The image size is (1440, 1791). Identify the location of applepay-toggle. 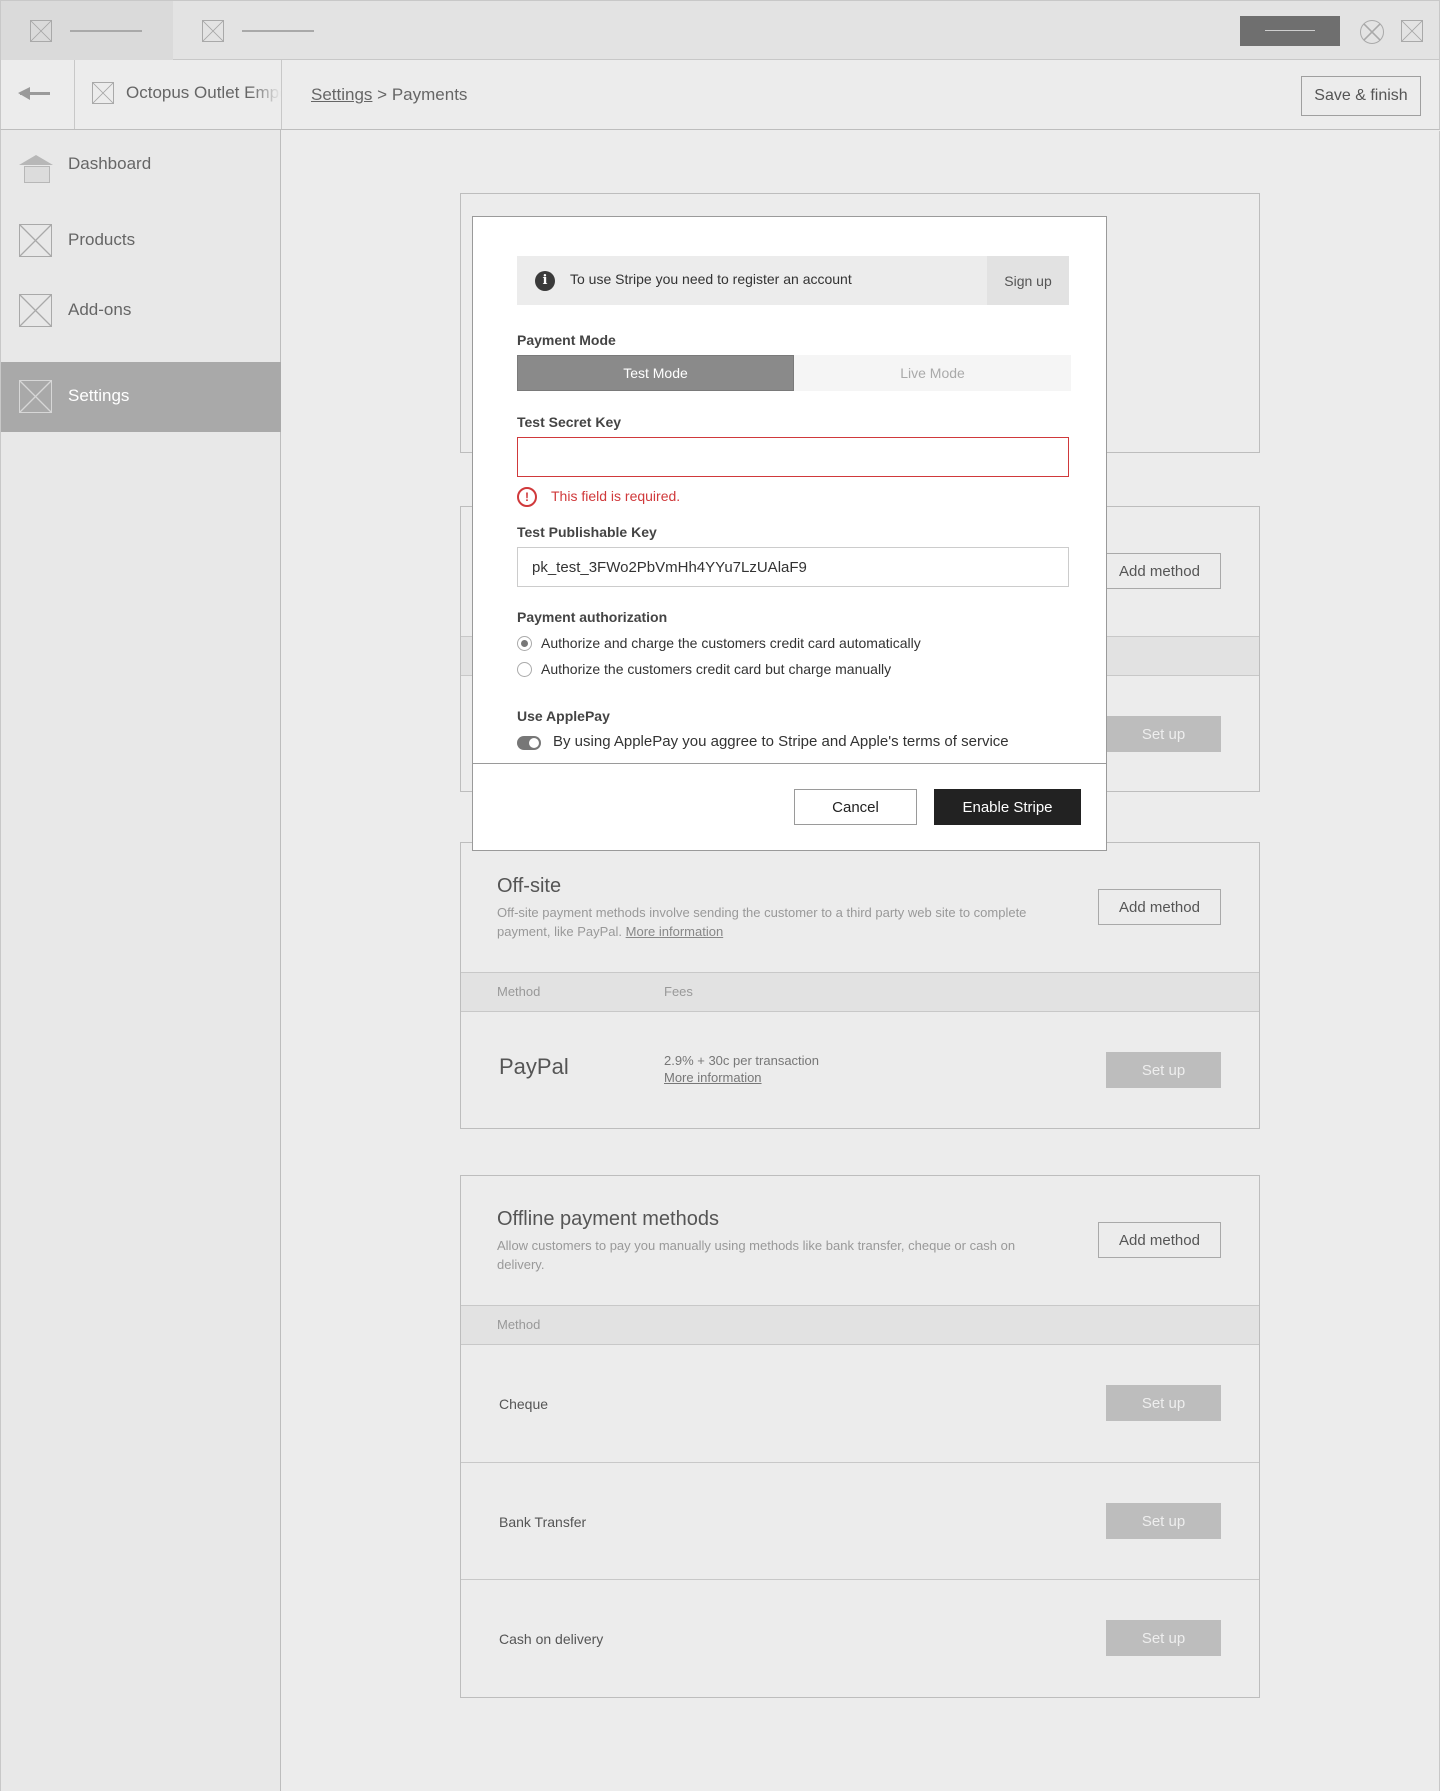
(529, 743).